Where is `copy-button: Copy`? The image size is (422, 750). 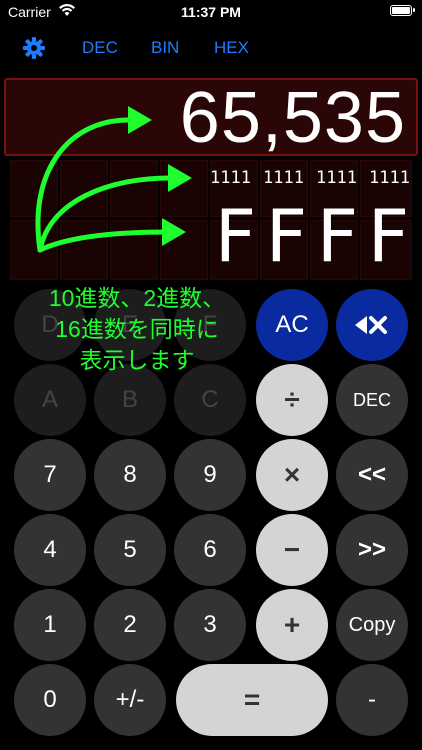 copy-button: Copy is located at coordinates (372, 625).